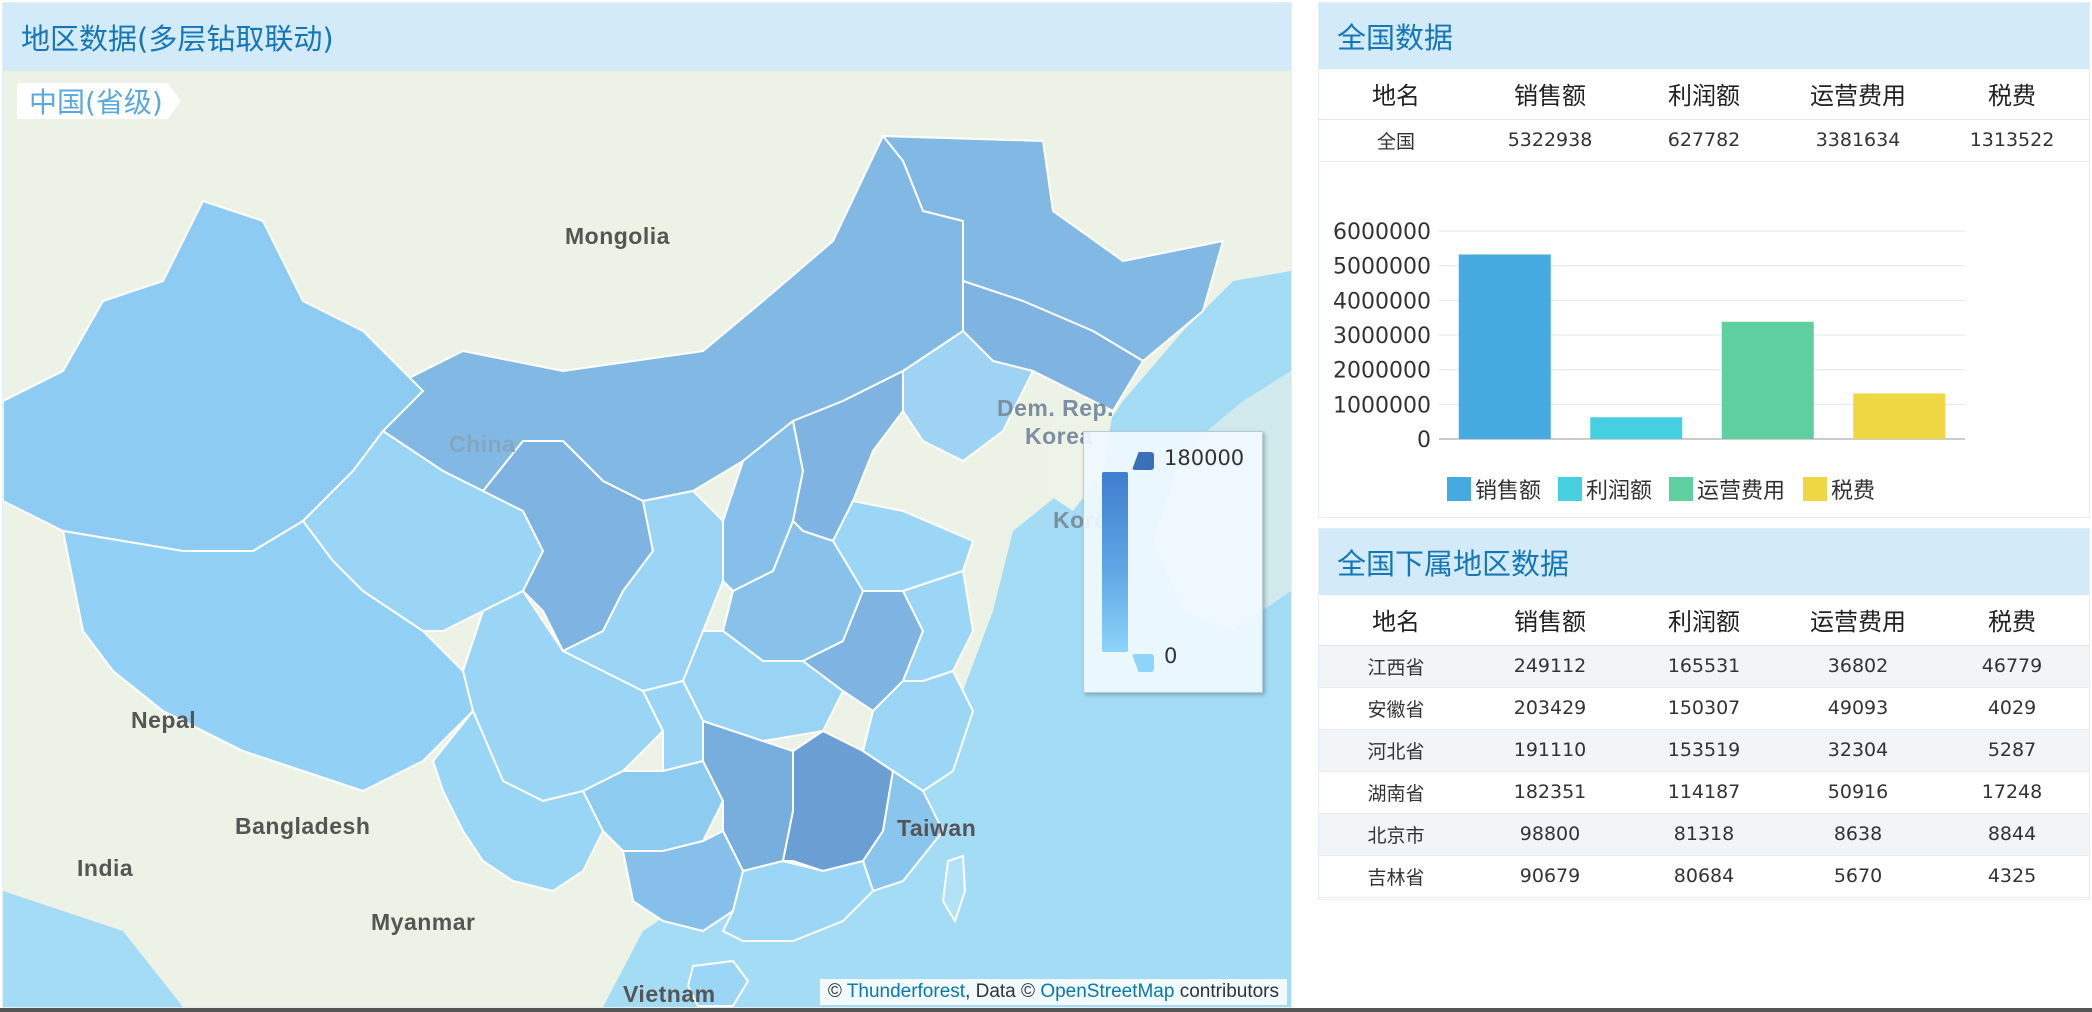 This screenshot has height=1012, width=2092. I want to click on table-cell: 49093, so click(1858, 708).